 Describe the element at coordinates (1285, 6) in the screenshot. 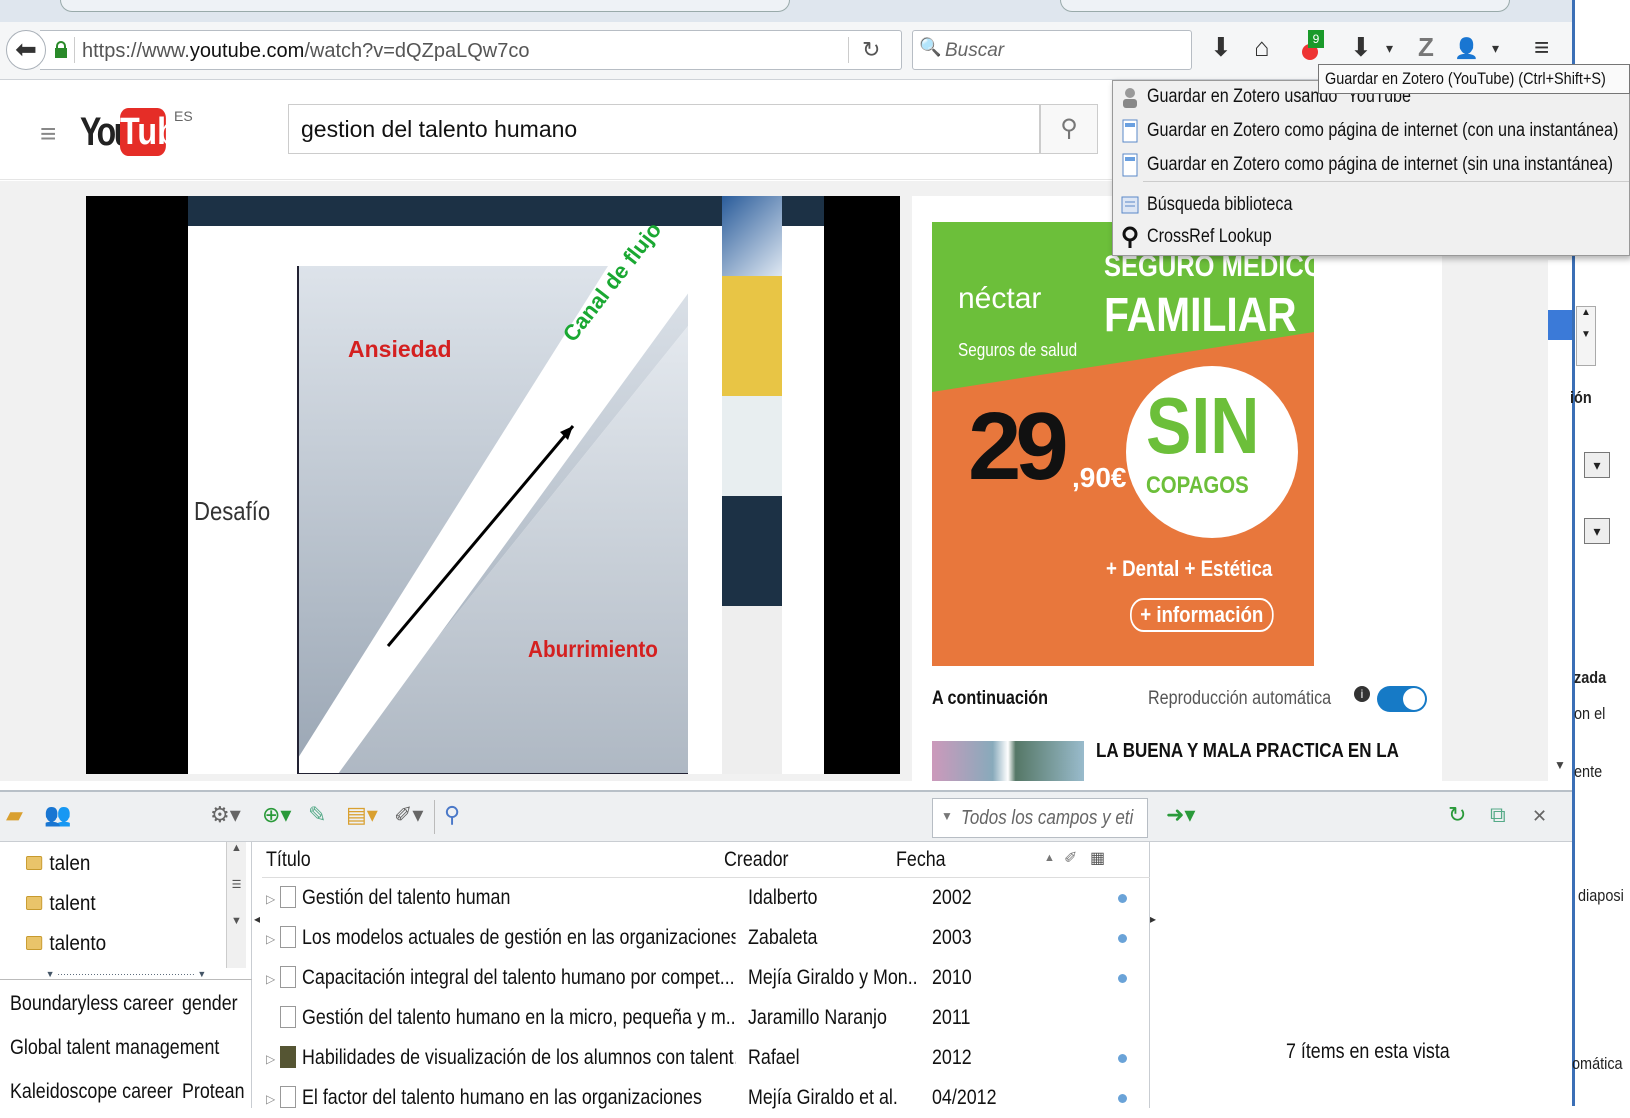

I see `tab-right` at that location.